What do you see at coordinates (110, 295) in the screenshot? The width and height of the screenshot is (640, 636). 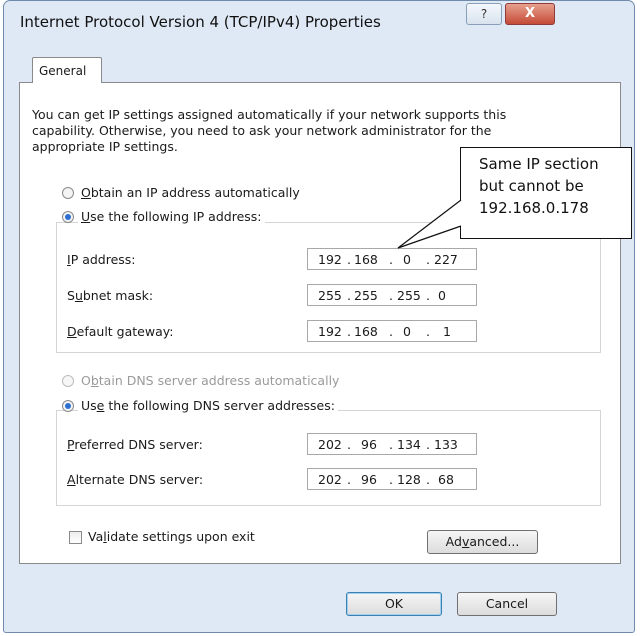 I see `subnet-mask-label: Subnet mask:` at bounding box center [110, 295].